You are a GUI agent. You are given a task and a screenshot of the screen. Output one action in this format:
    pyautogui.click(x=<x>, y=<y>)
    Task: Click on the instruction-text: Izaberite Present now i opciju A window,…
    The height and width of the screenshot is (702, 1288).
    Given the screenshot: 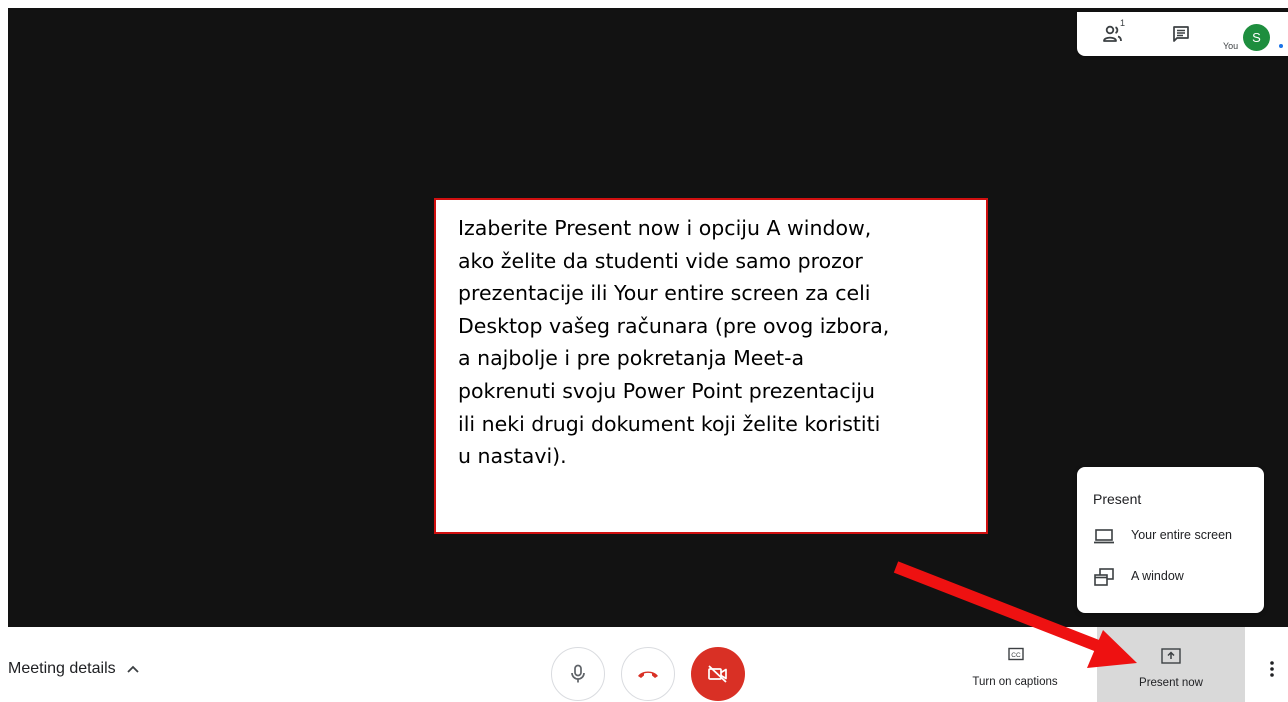 What is the action you would take?
    pyautogui.click(x=674, y=342)
    